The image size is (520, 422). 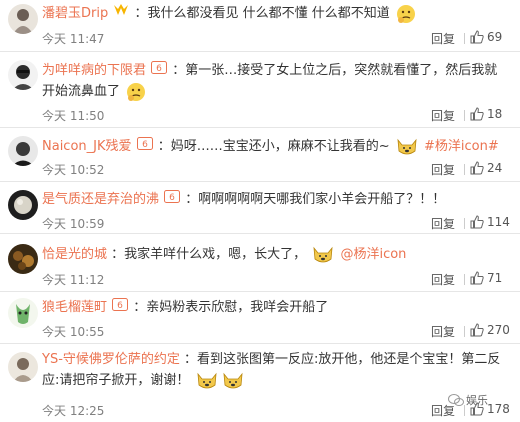 What do you see at coordinates (74, 307) in the screenshot?
I see `username-link: 狼毛榴莲町` at bounding box center [74, 307].